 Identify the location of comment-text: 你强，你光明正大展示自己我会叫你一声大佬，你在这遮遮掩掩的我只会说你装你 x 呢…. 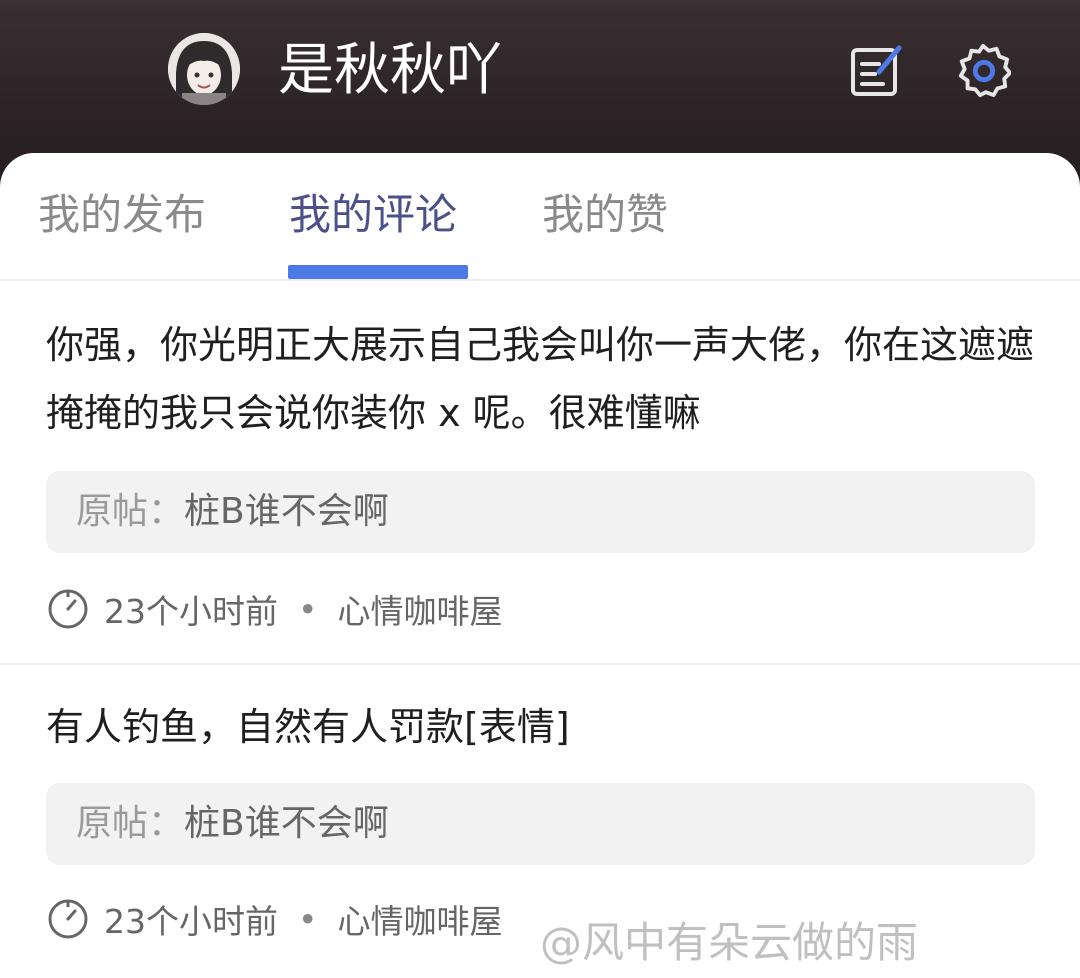
(540, 379).